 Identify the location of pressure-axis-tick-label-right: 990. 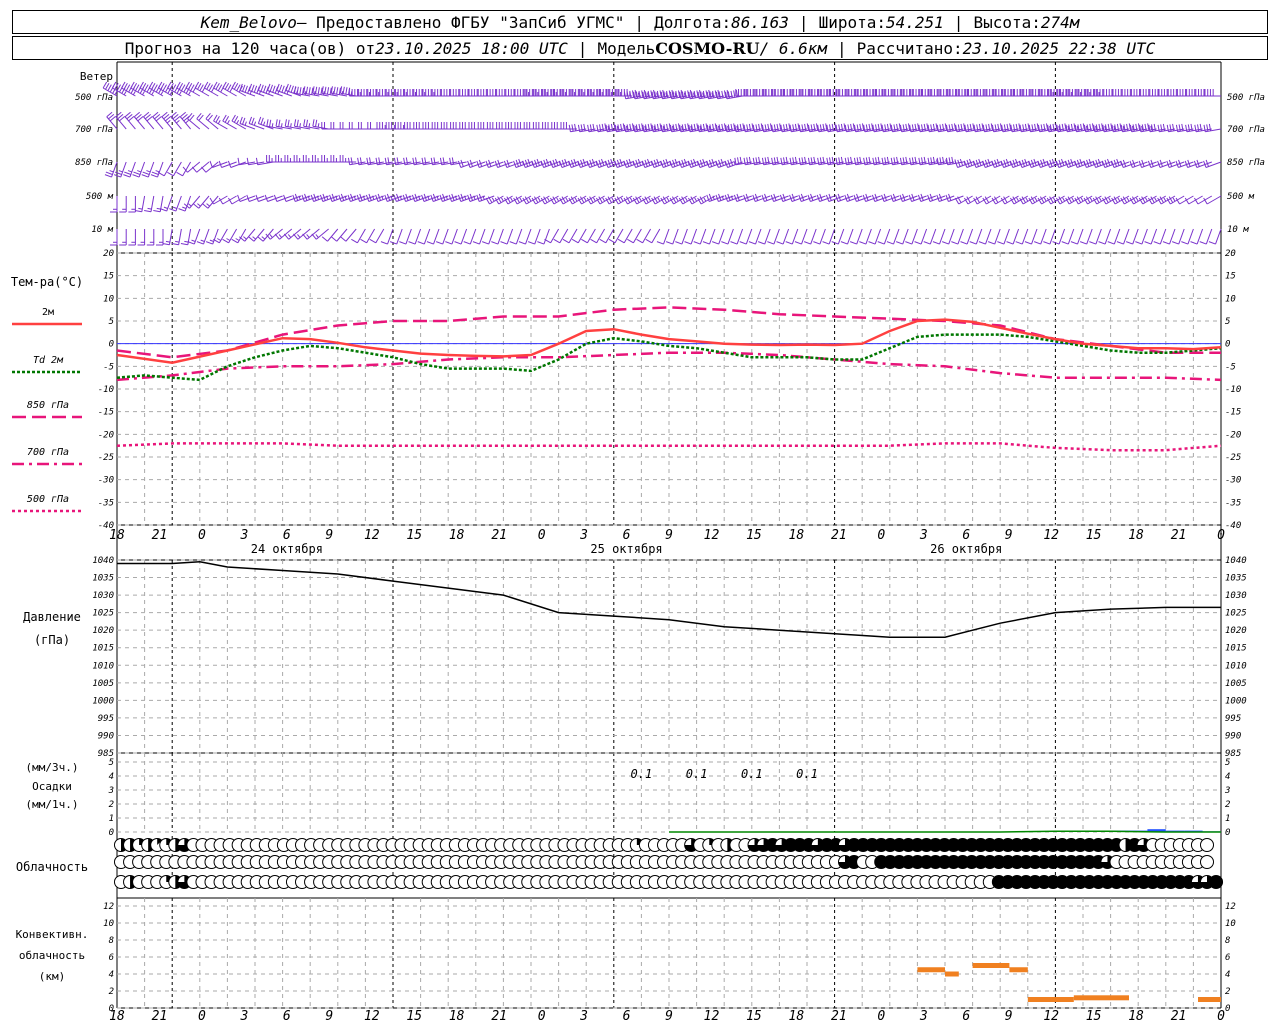
(1233, 736).